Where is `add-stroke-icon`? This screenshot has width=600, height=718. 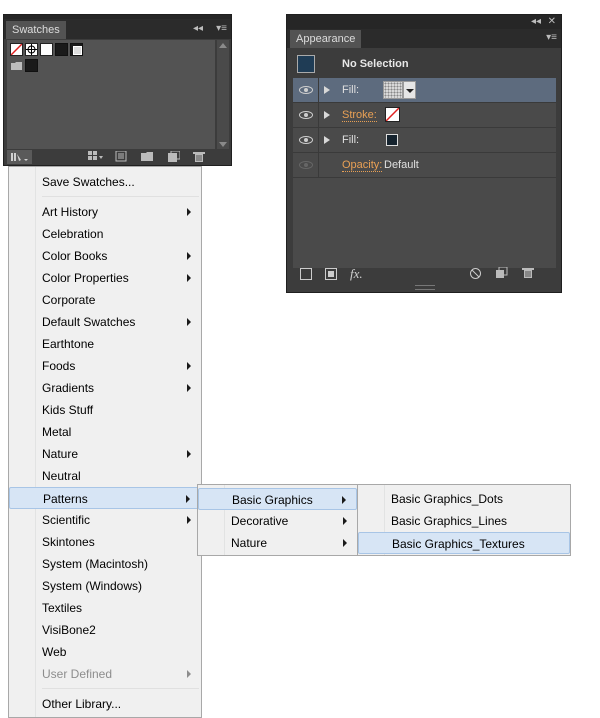
add-stroke-icon is located at coordinates (306, 274).